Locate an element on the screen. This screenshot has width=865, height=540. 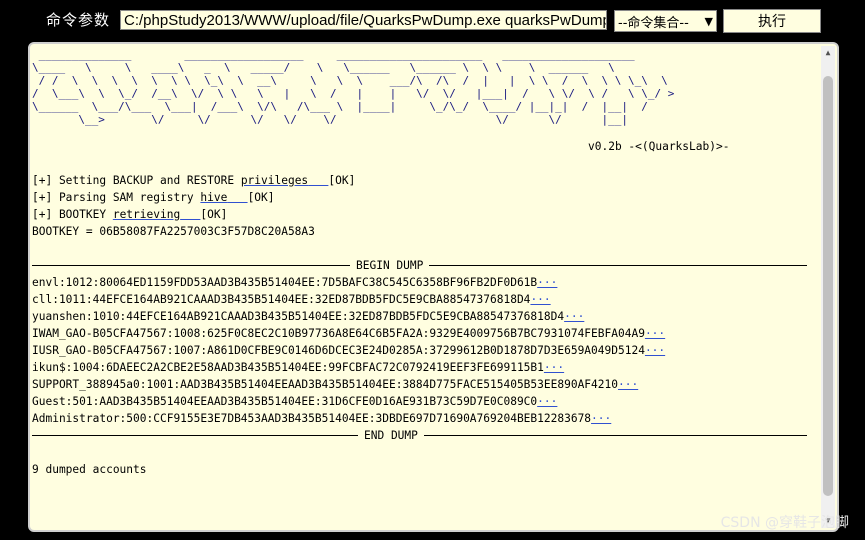
status-link: hive is located at coordinates (213, 197).